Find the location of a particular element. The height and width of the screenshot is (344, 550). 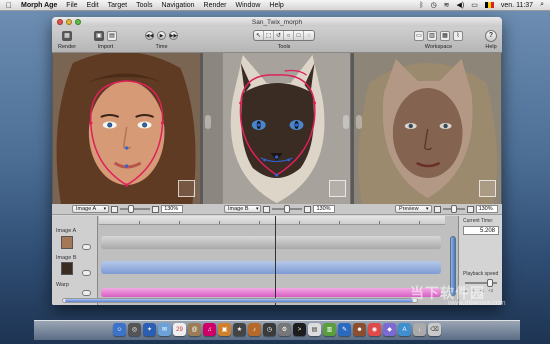

timemachine-icon: ◷ is located at coordinates (434, 5).